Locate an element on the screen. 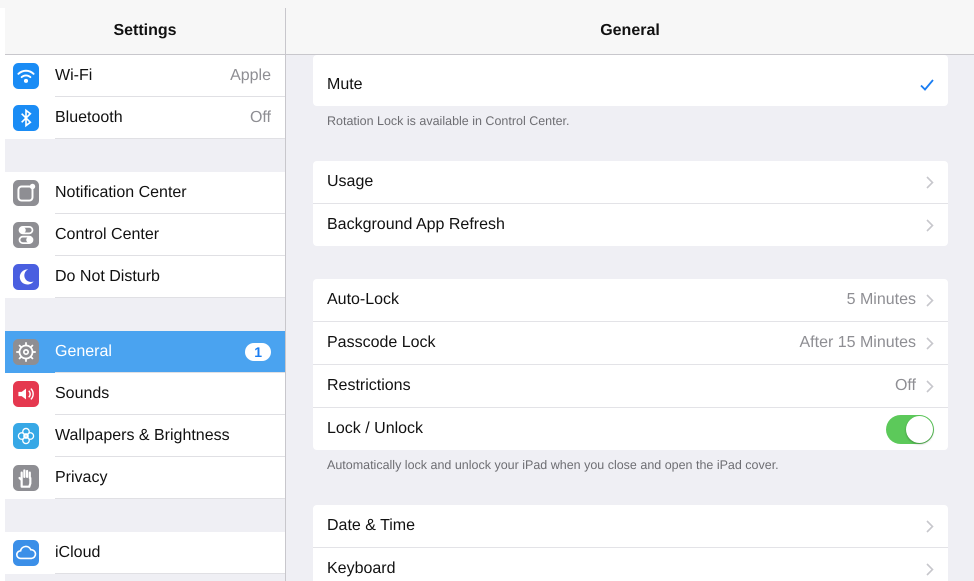 The height and width of the screenshot is (581, 974). item-label: Privacy is located at coordinates (81, 478).